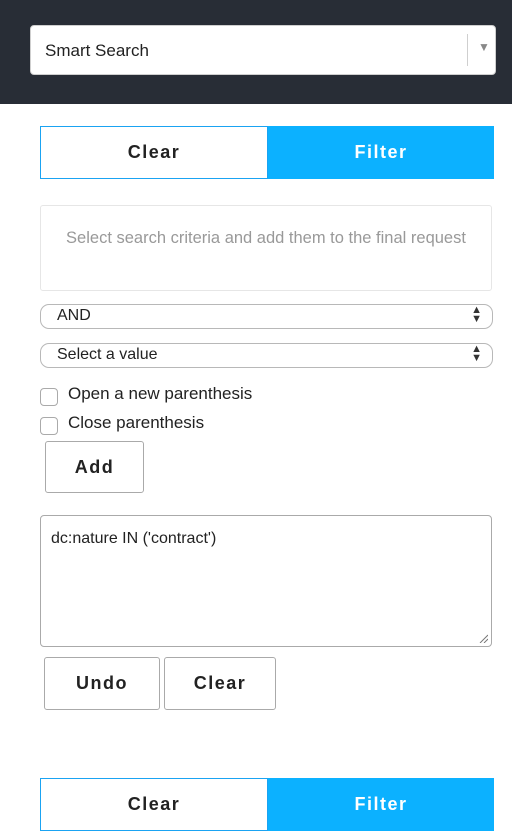 This screenshot has height=831, width=512. I want to click on value-select: Select a value ▲ ▼, so click(266, 355).